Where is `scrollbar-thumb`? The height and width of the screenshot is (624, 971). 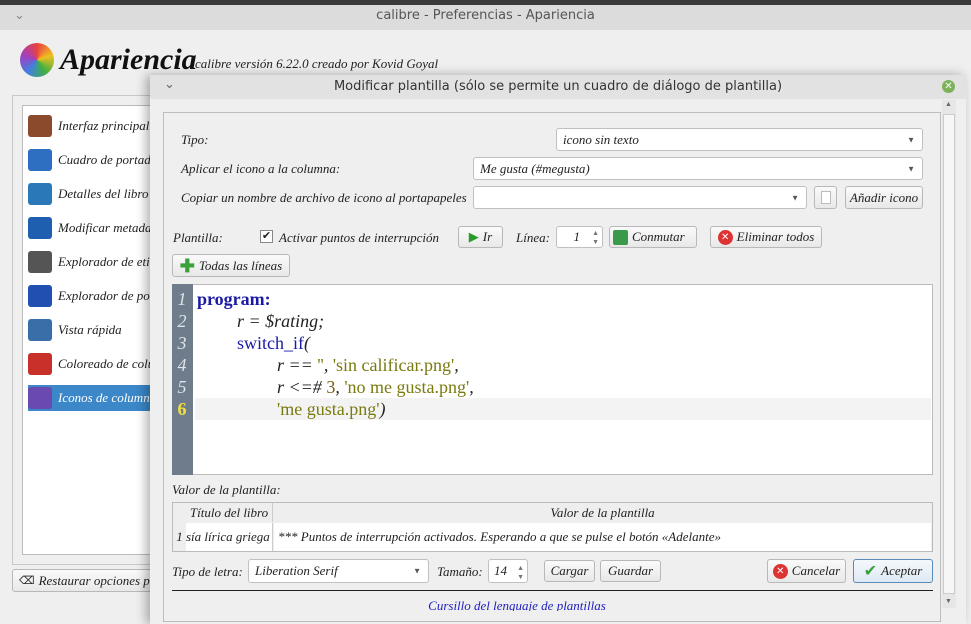 scrollbar-thumb is located at coordinates (949, 354).